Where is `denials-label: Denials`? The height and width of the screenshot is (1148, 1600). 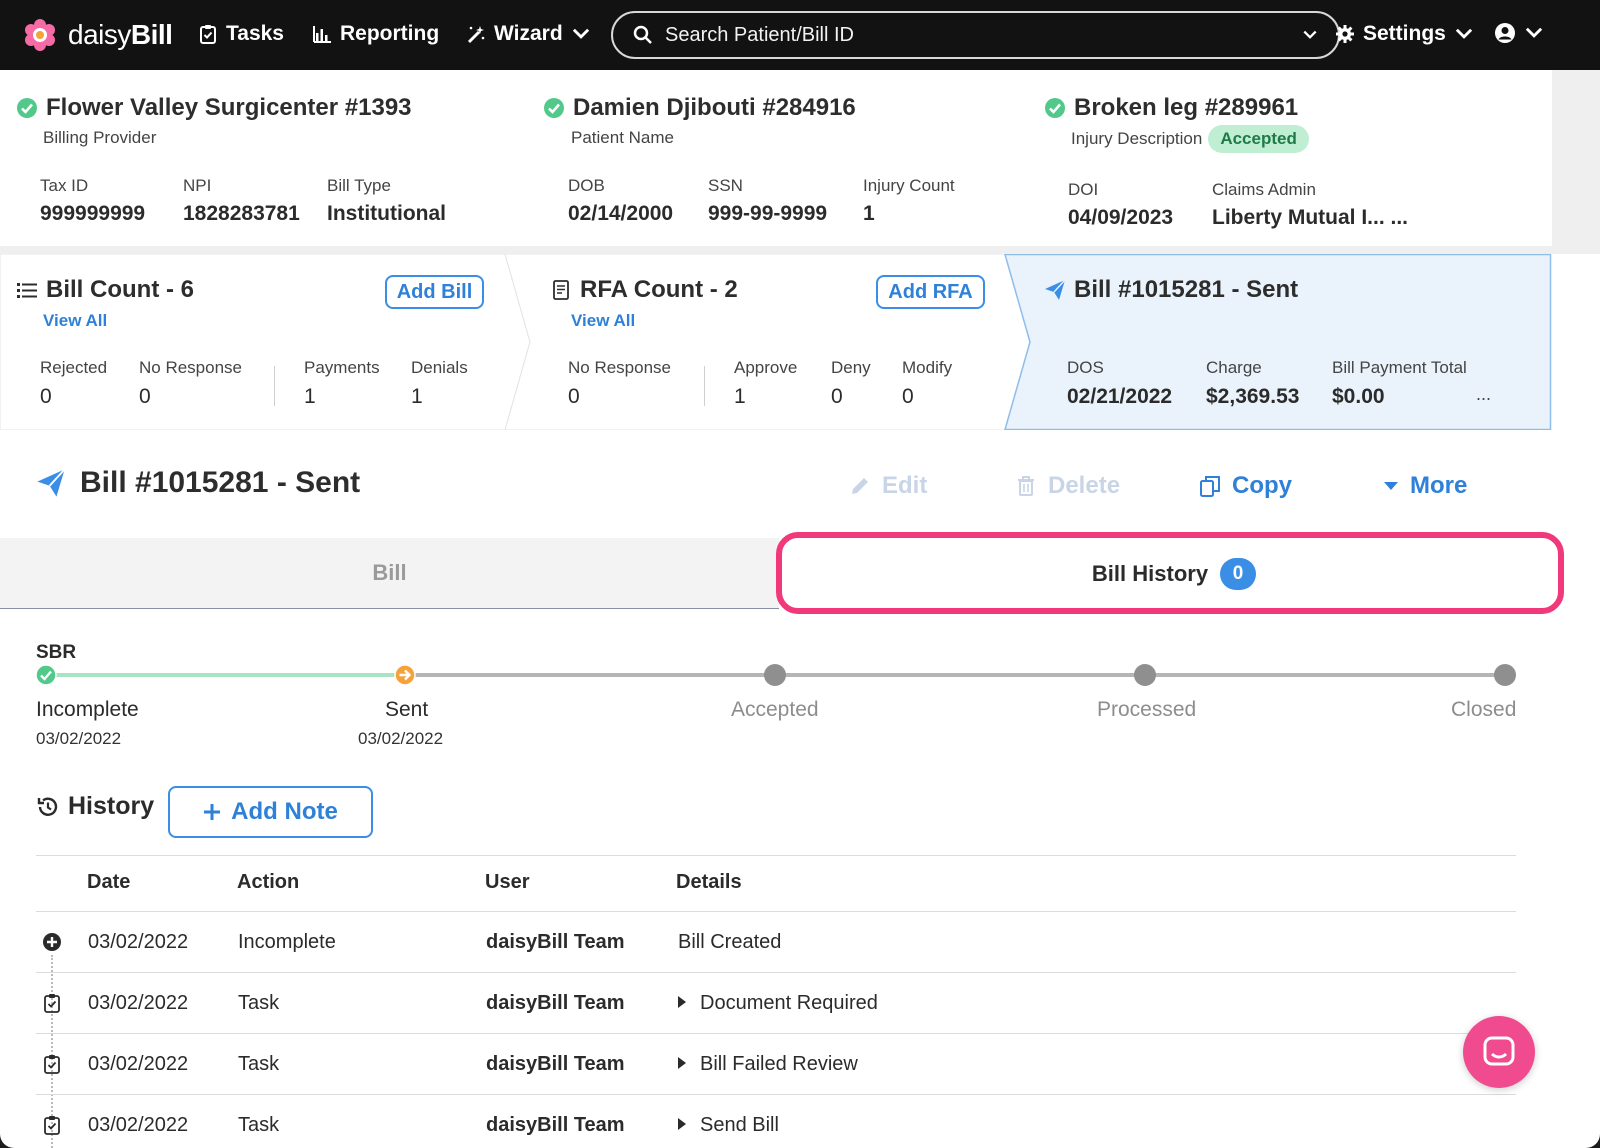 denials-label: Denials is located at coordinates (439, 367).